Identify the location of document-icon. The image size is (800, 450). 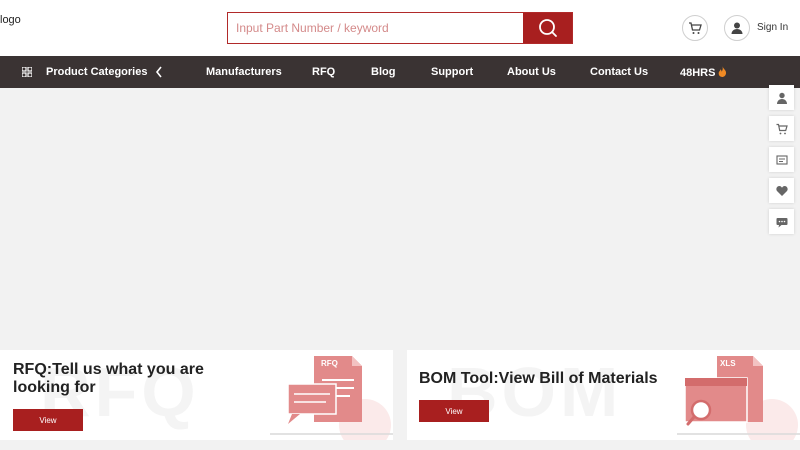
(781, 159).